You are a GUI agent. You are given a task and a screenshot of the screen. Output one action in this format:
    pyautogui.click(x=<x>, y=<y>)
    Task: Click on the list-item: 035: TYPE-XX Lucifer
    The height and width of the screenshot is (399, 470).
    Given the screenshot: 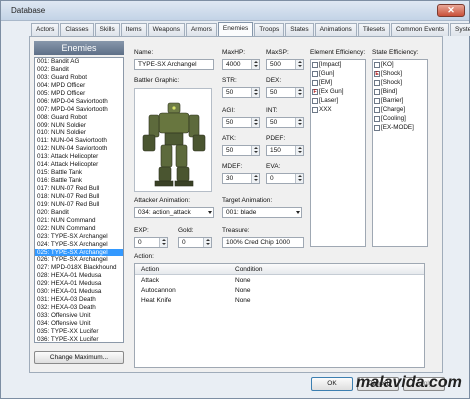 What is the action you would take?
    pyautogui.click(x=79, y=332)
    